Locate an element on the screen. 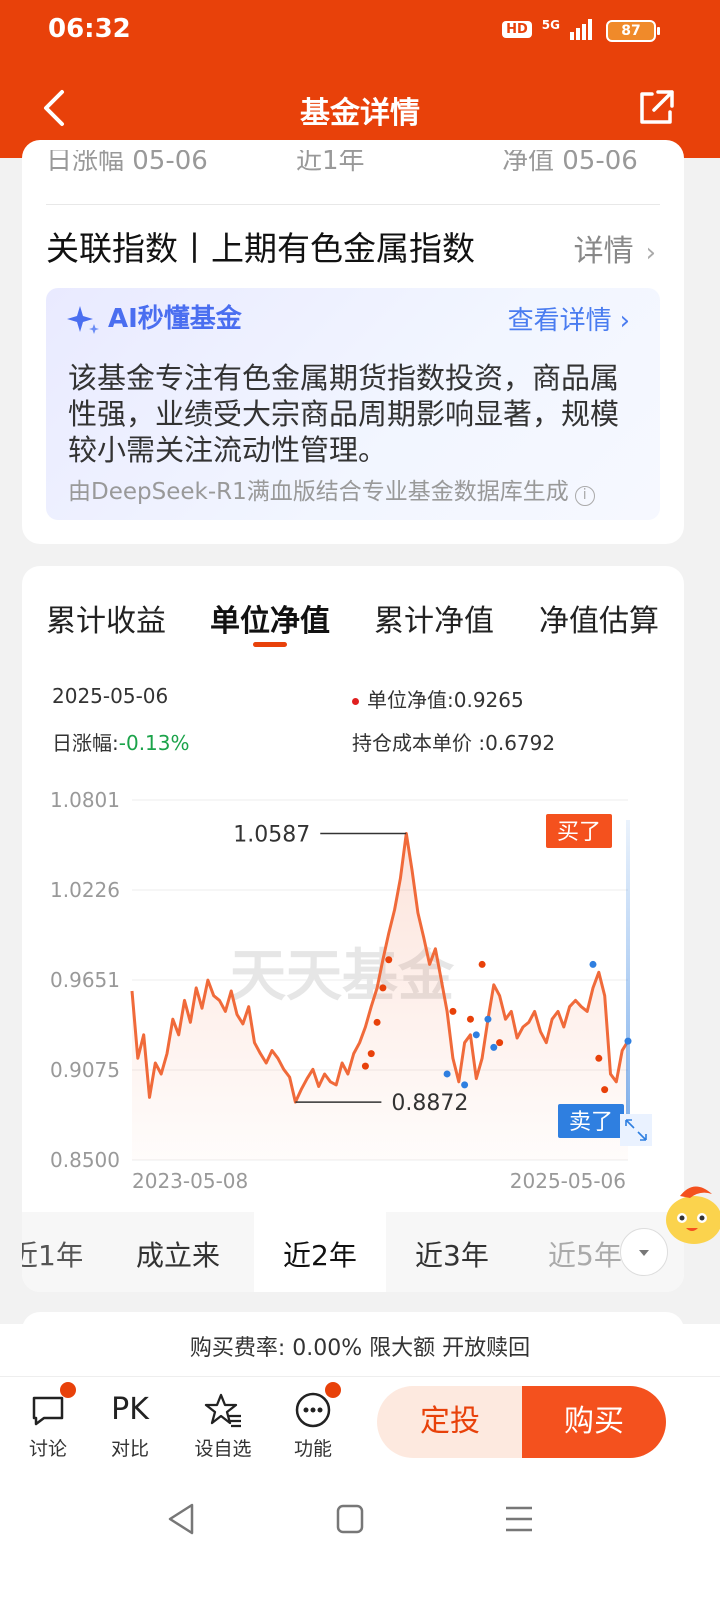 The height and width of the screenshot is (1600, 720). tab-unit-nav: 单位净值 is located at coordinates (270, 618).